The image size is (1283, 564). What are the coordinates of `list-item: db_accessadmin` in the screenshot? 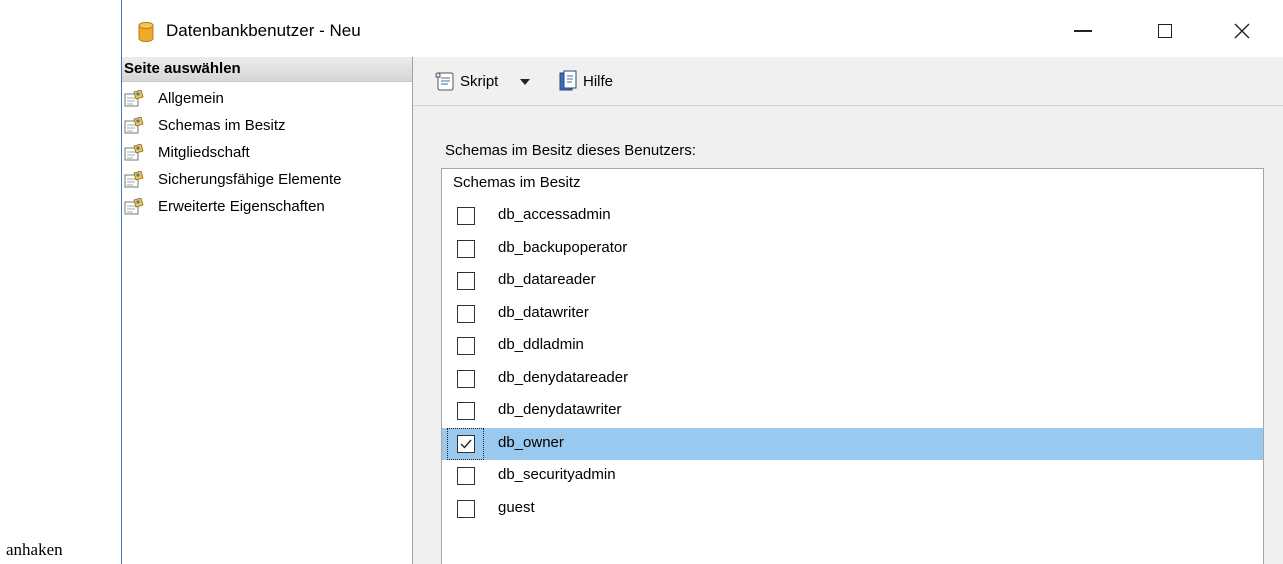 It's located at (852, 216).